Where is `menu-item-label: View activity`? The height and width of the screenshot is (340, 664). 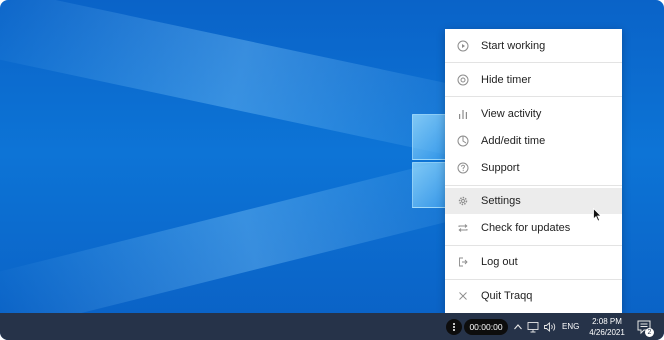
menu-item-label: View activity is located at coordinates (511, 114).